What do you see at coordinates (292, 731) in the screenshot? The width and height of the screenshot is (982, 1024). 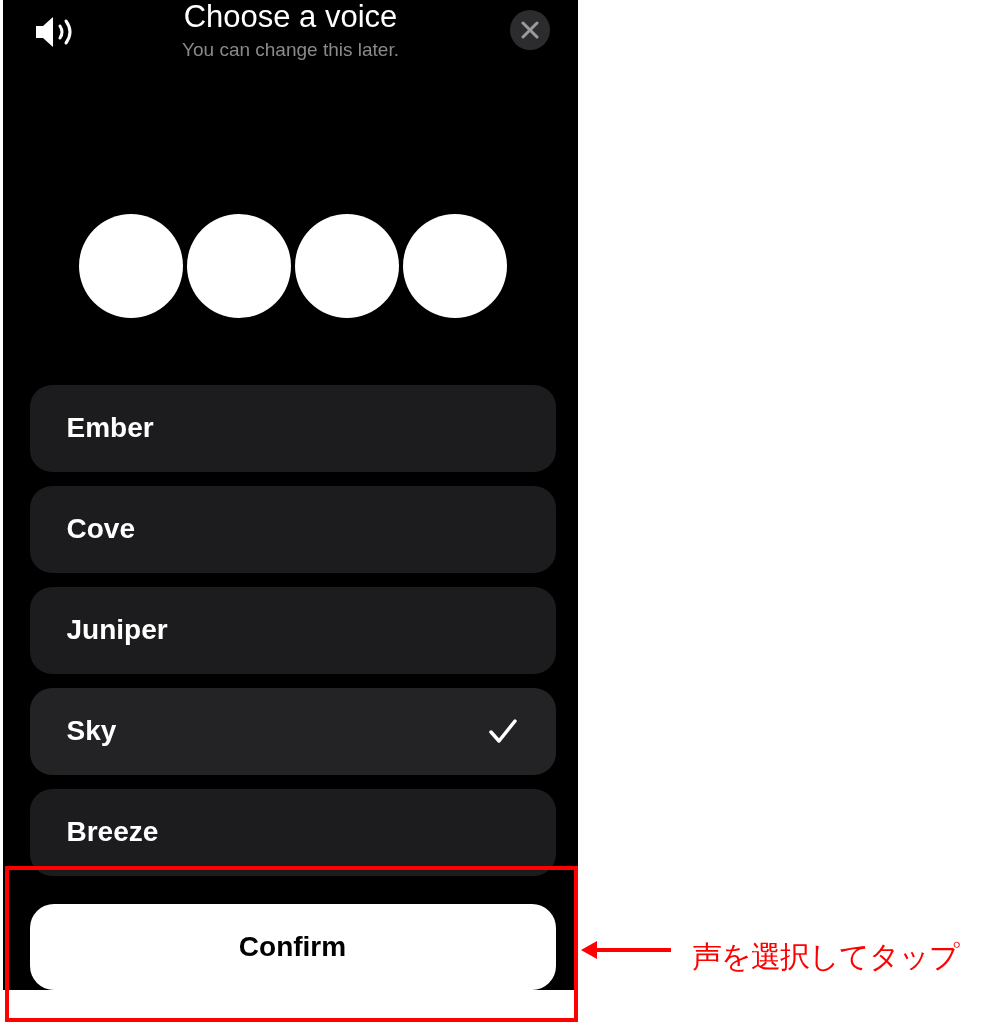 I see `voice-option: Sky` at bounding box center [292, 731].